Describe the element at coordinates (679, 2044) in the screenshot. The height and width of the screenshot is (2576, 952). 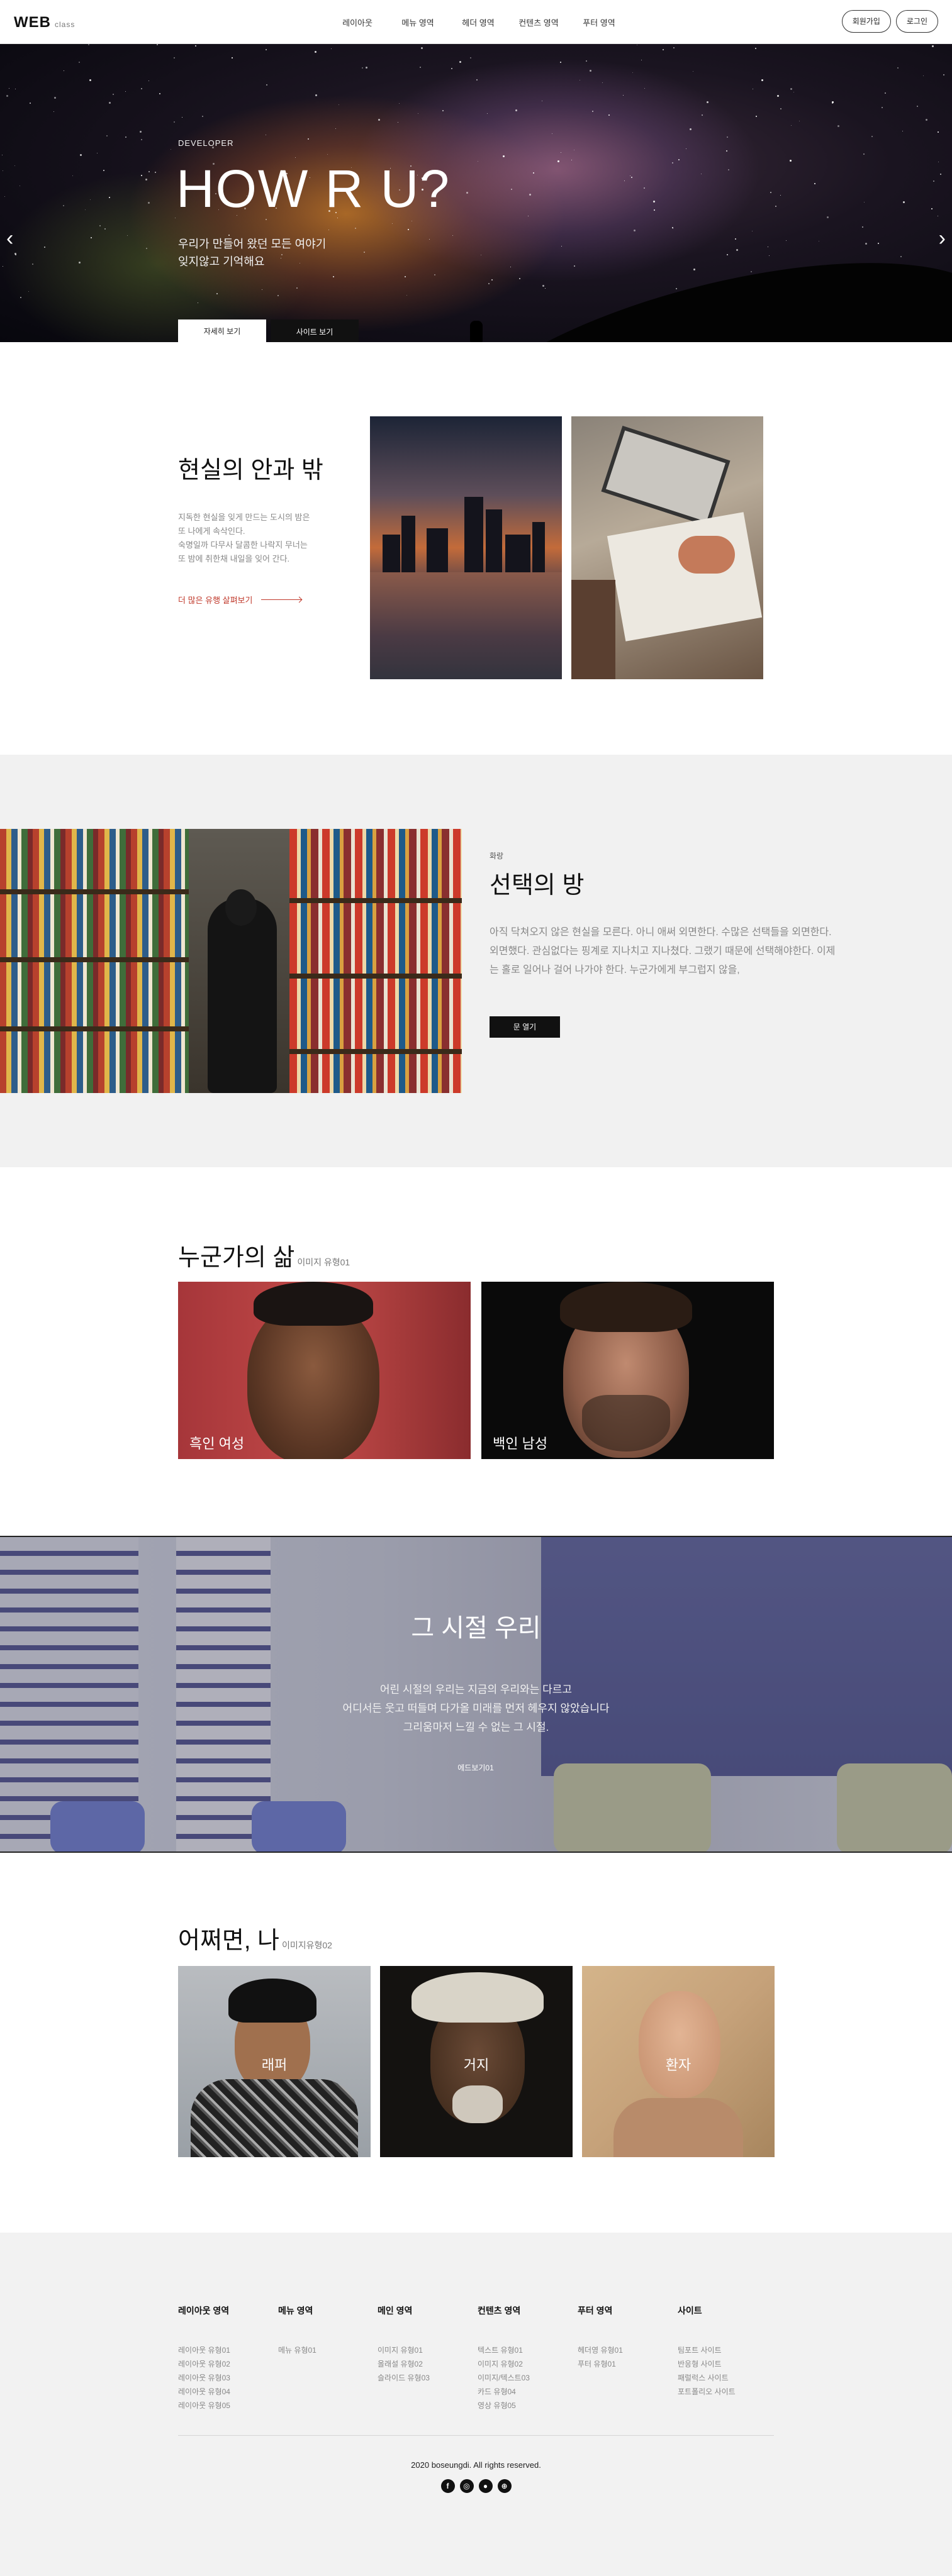
I see `portrait-face` at that location.